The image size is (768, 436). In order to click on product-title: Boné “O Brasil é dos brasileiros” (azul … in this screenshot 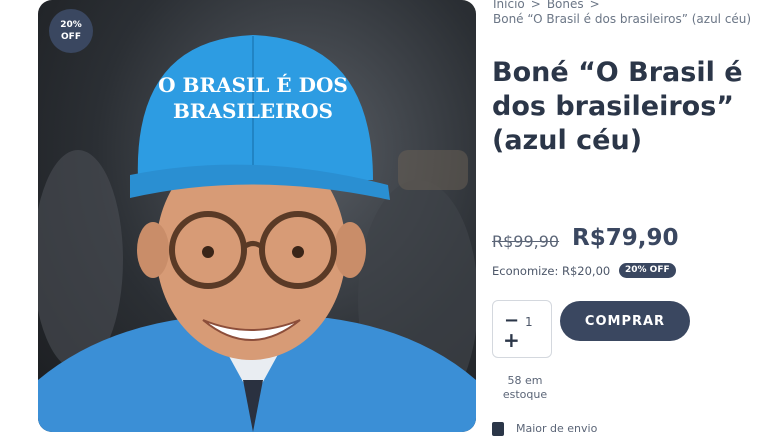, I will do `click(617, 106)`.